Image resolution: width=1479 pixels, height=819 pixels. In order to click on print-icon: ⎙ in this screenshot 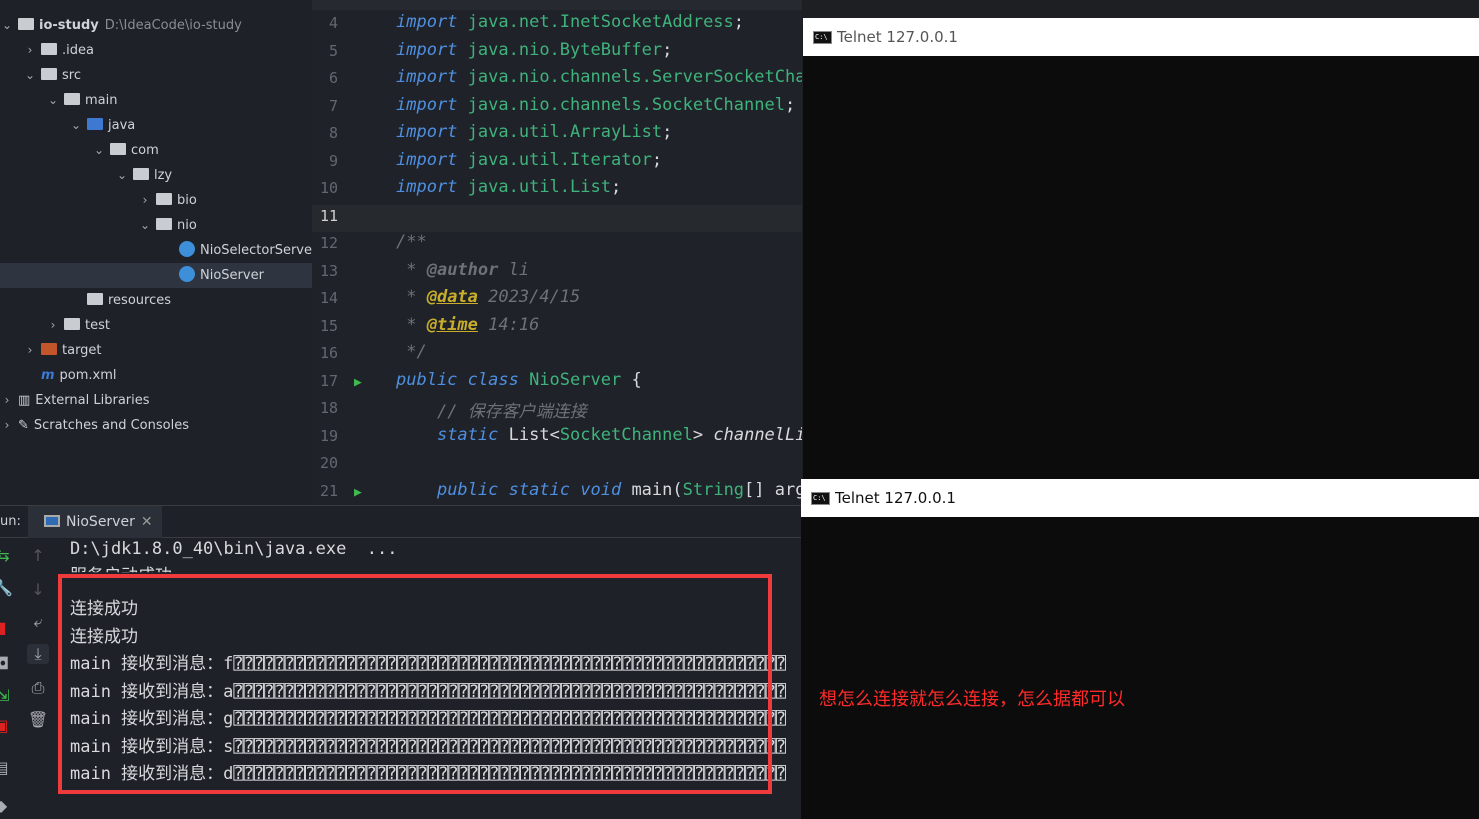, I will do `click(38, 688)`.